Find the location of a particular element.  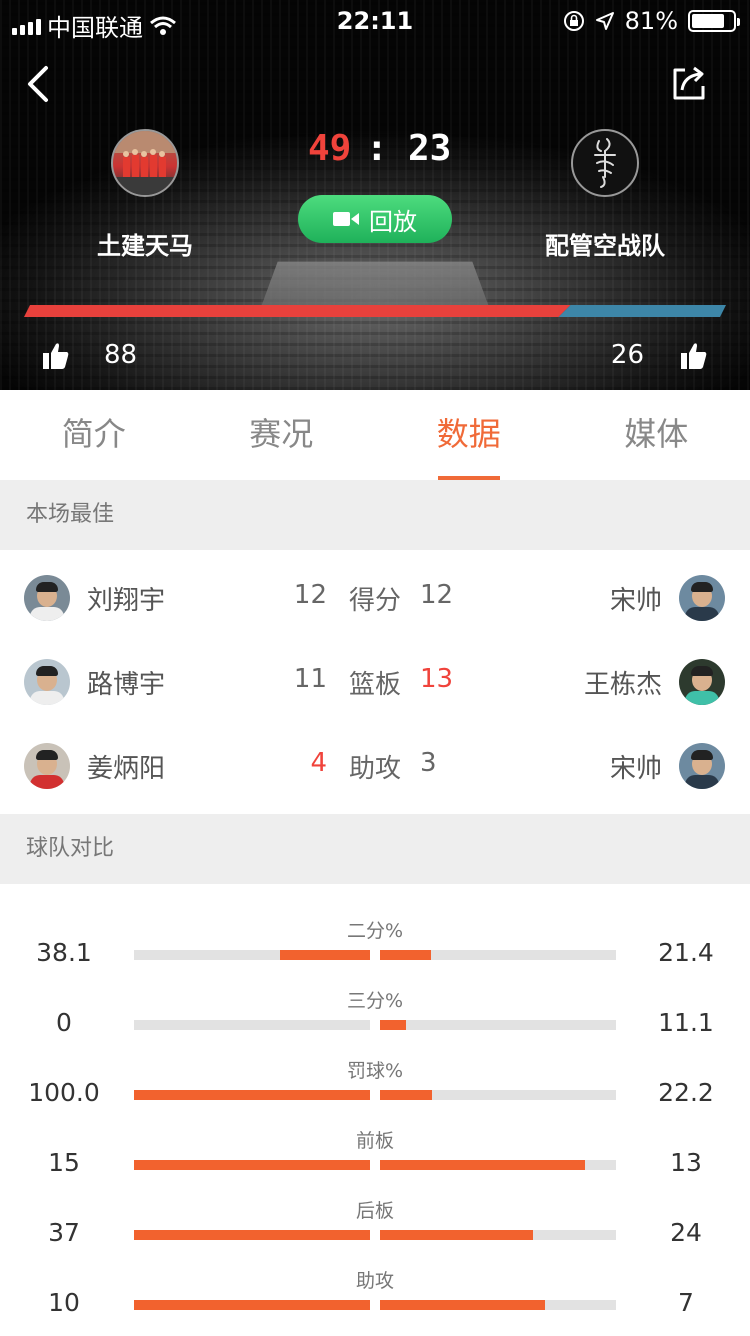

home-value: 15 is located at coordinates (64, 1162).